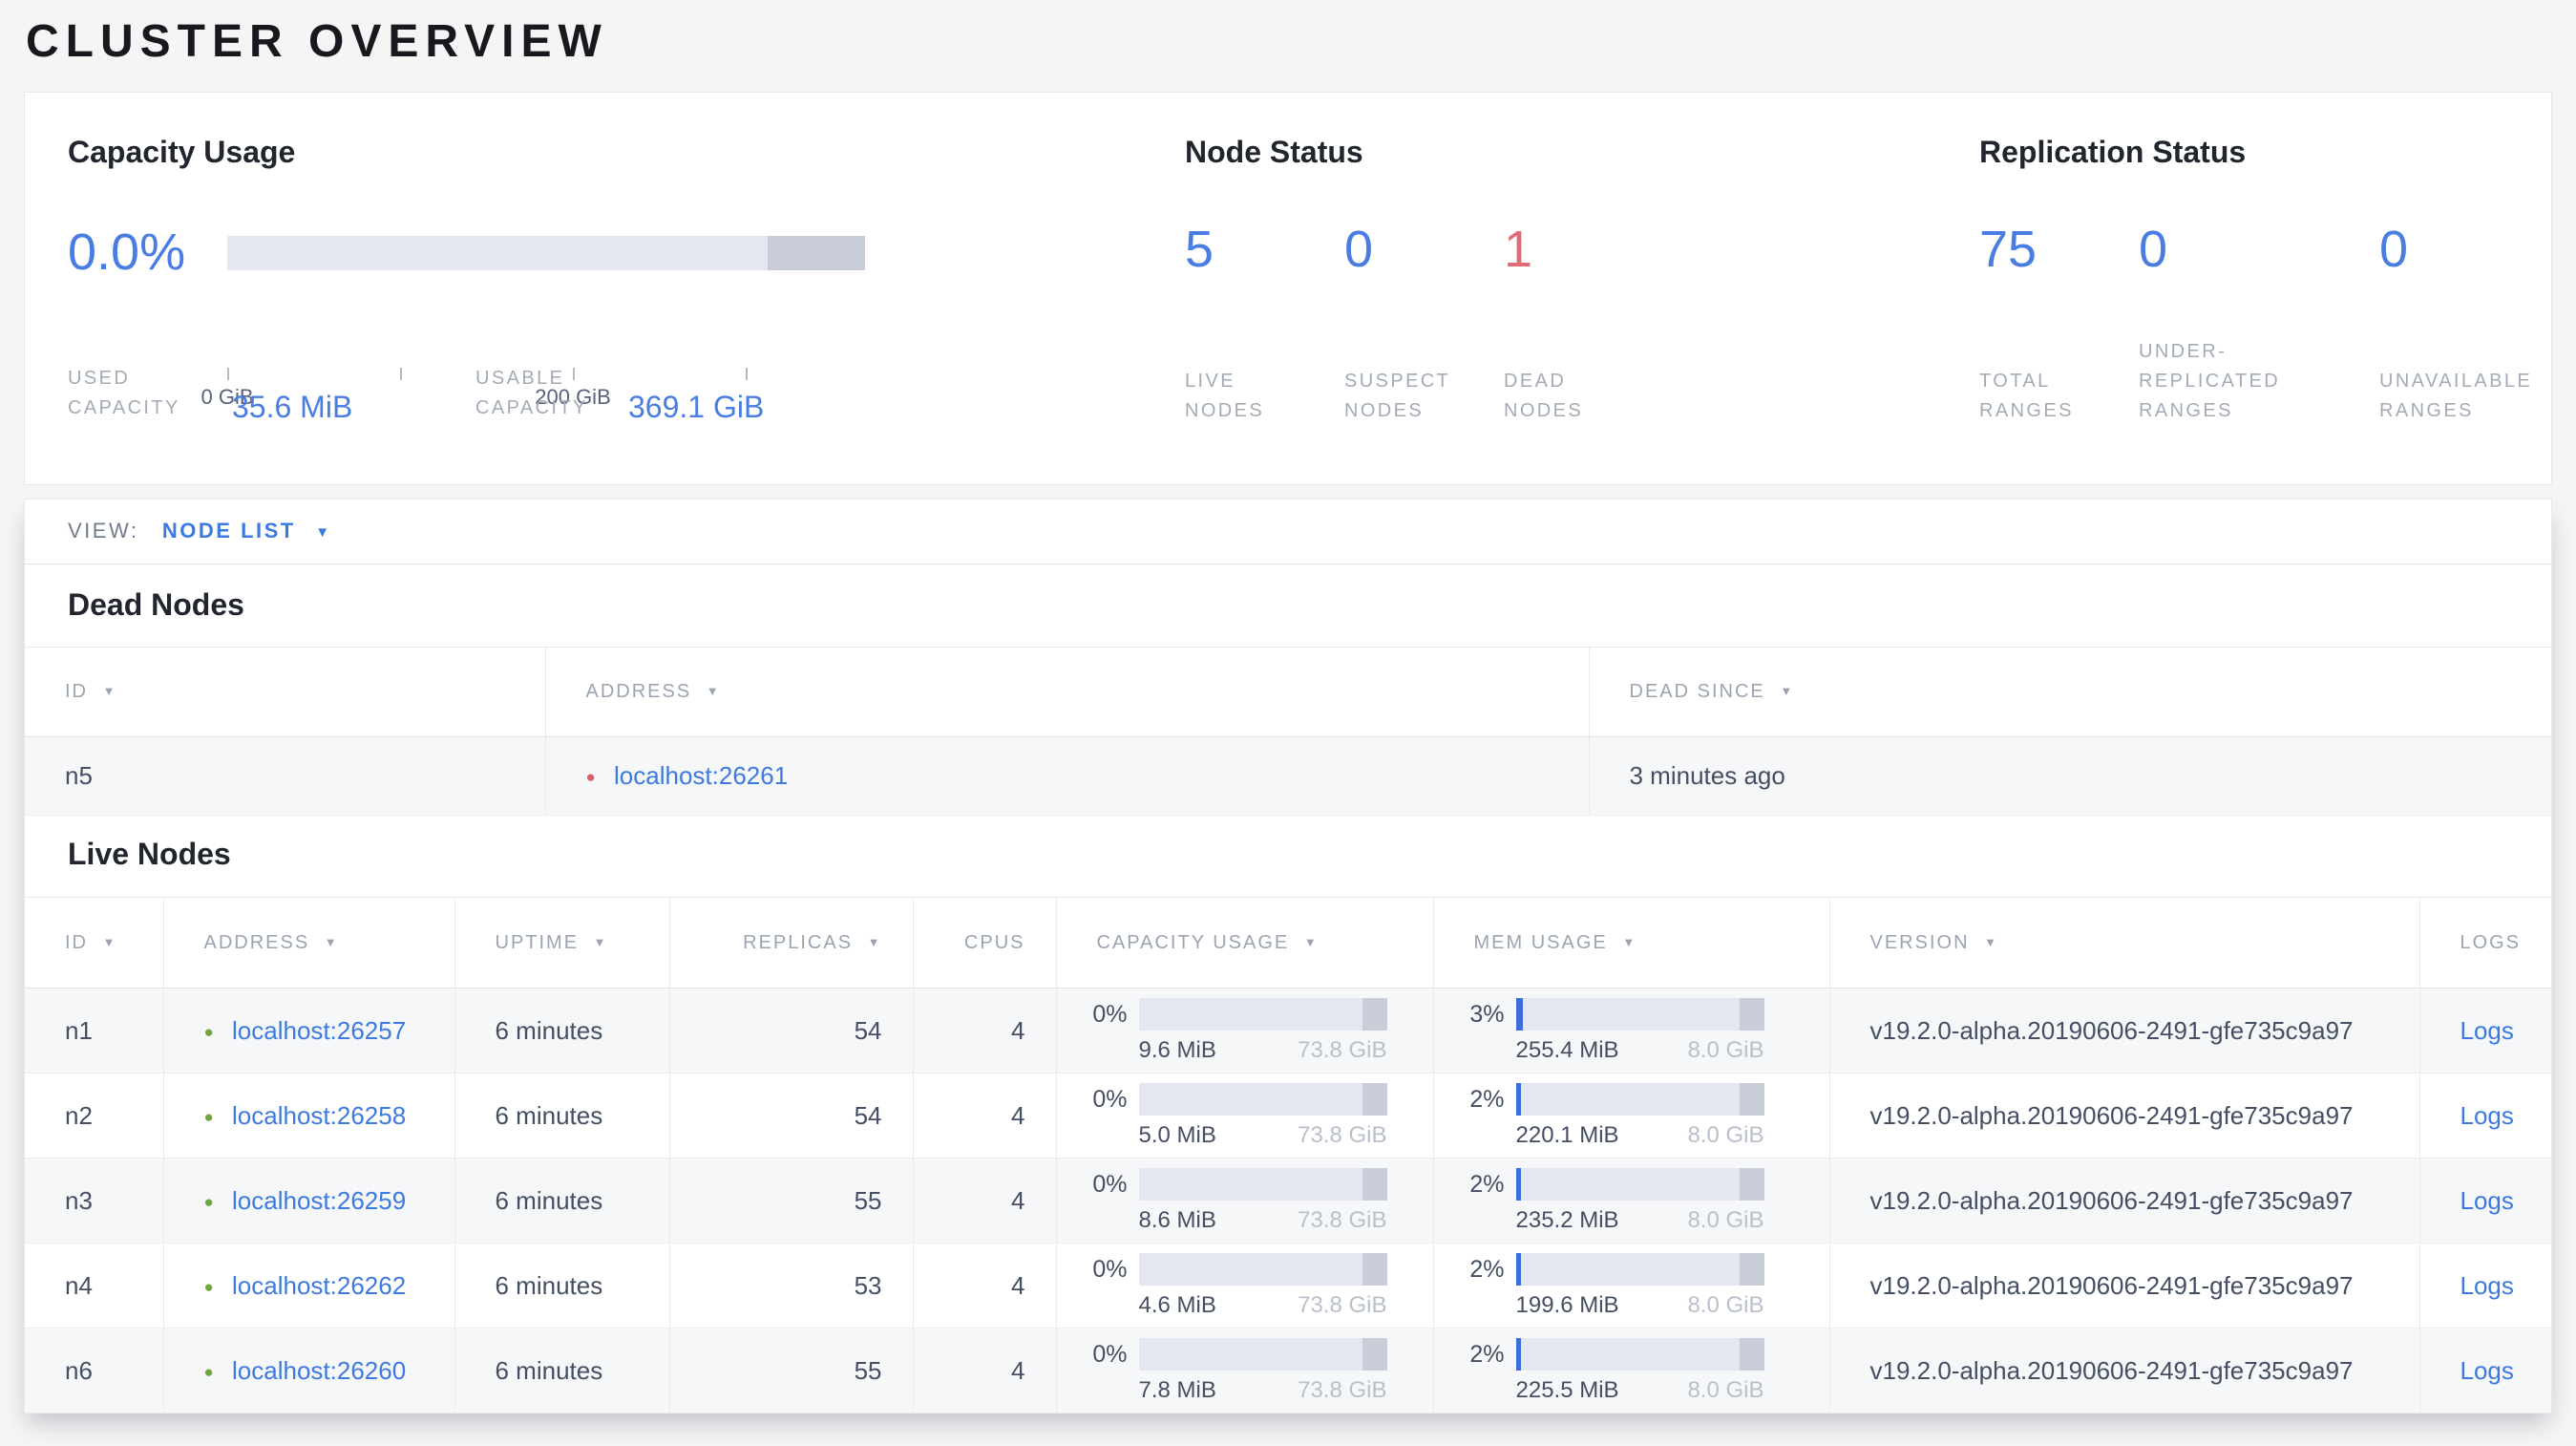  Describe the element at coordinates (1567, 1219) in the screenshot. I see `mem-used-value: 235.2 MiB` at that location.